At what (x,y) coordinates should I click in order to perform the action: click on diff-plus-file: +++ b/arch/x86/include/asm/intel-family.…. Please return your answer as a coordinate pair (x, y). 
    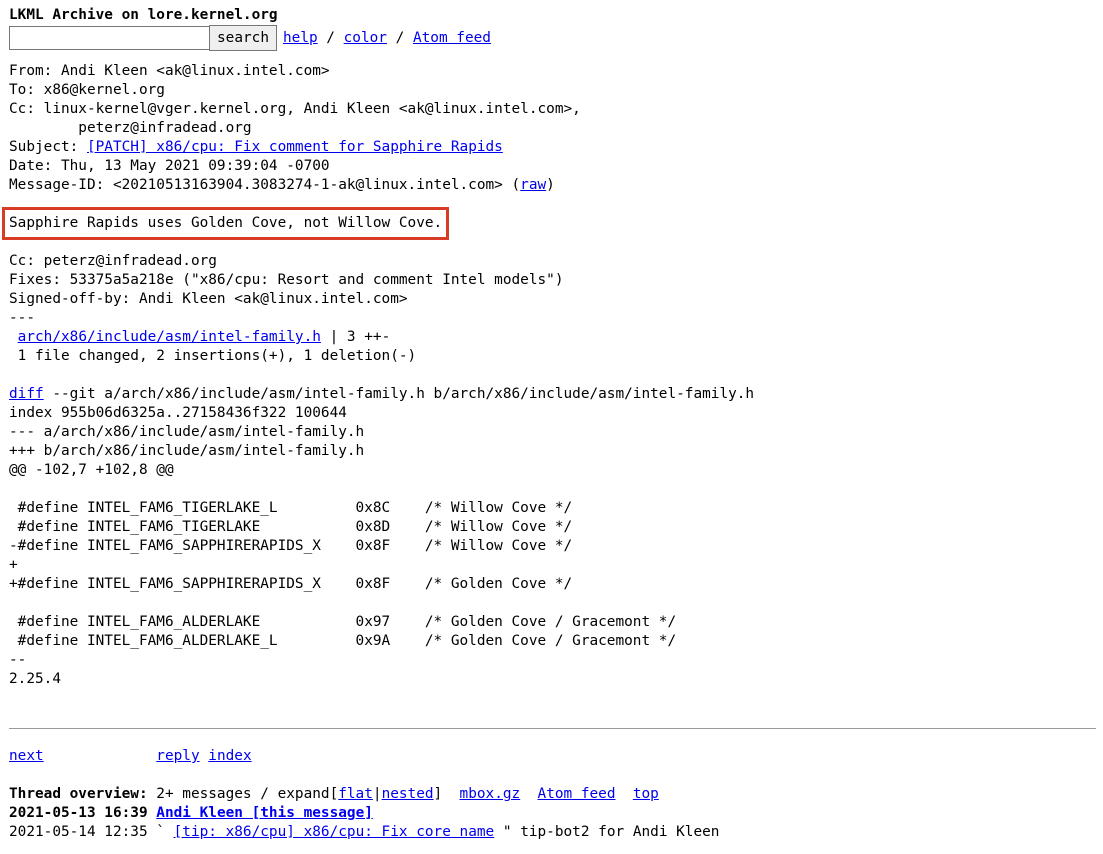
    Looking at the image, I should click on (187, 451).